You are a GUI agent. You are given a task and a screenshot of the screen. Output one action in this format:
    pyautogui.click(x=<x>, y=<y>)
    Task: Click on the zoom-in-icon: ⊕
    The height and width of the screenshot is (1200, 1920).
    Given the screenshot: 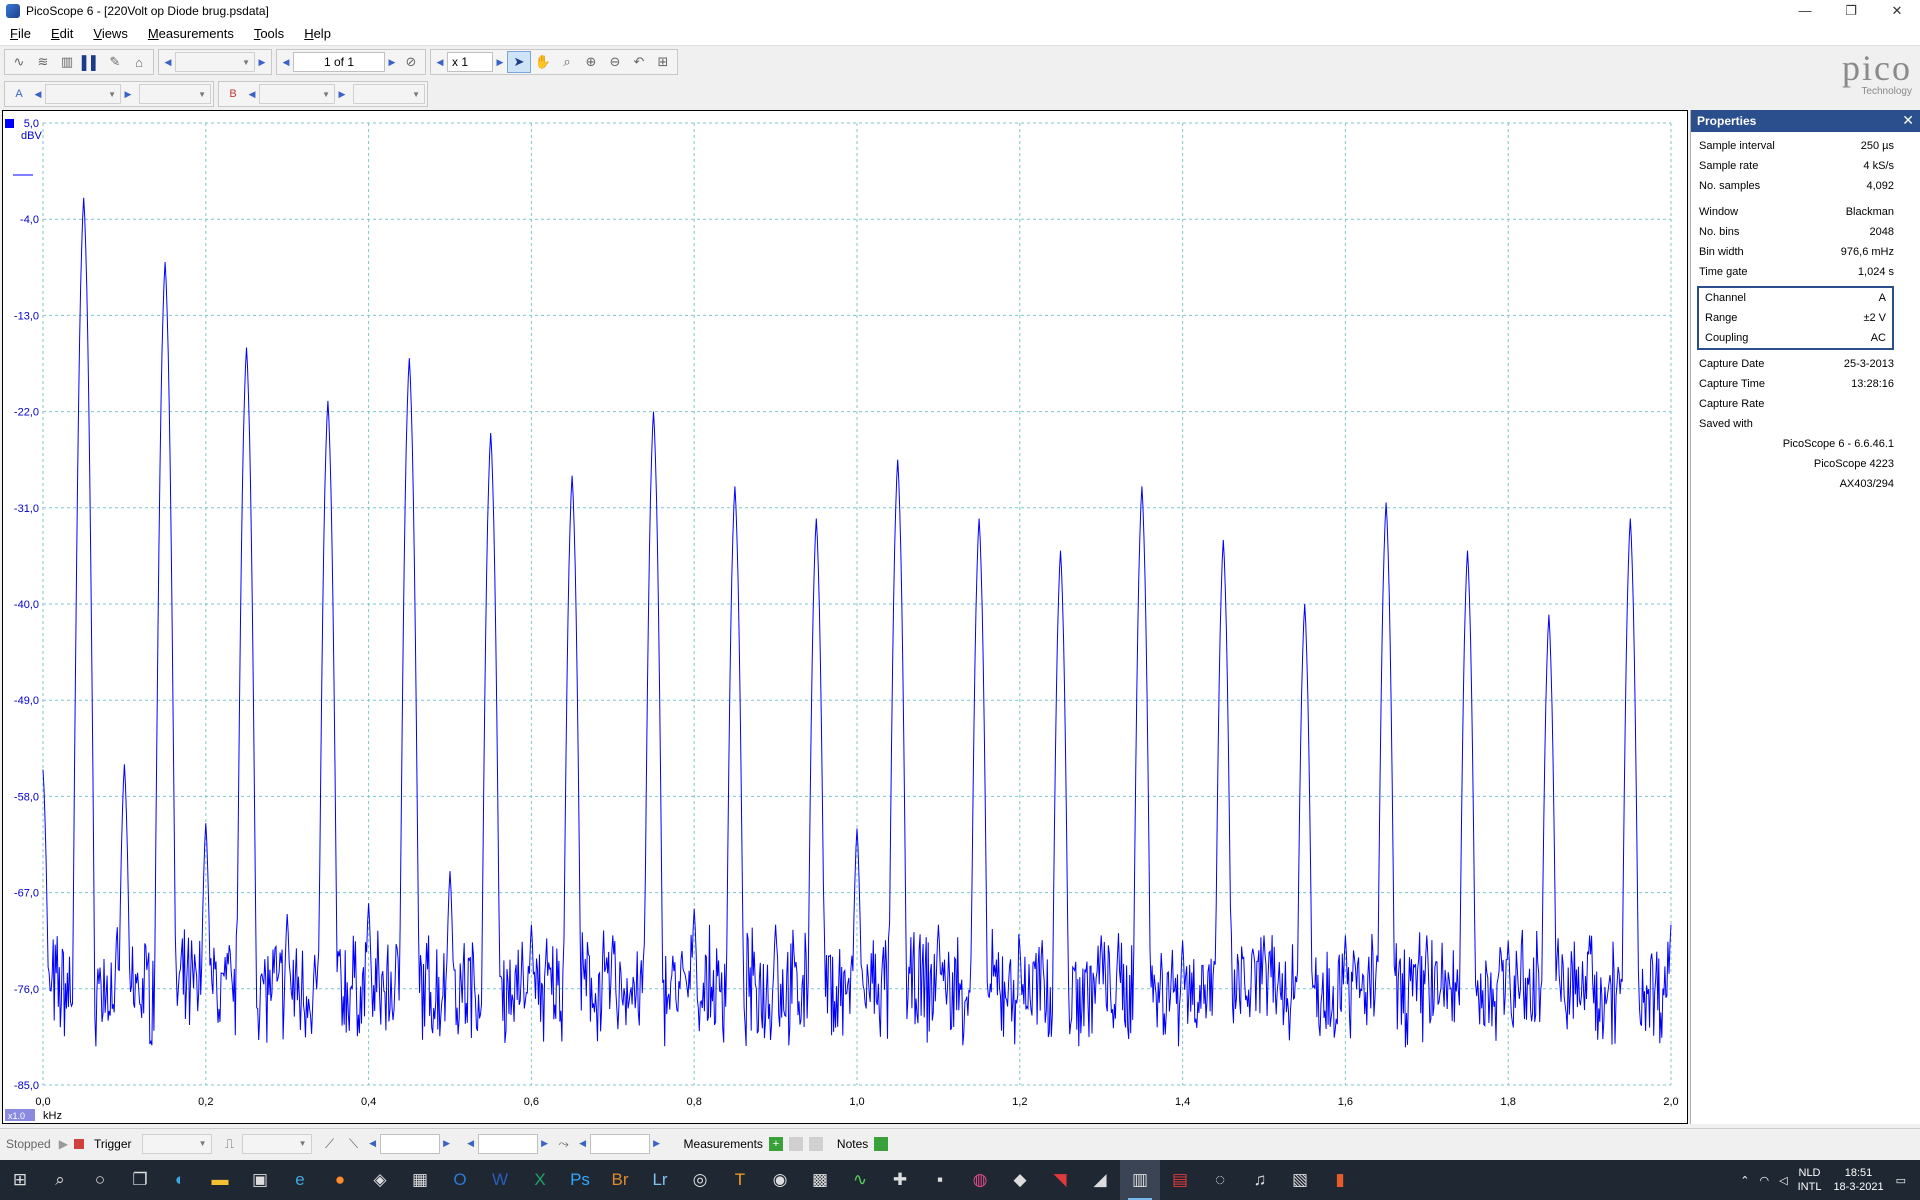 What is the action you would take?
    pyautogui.click(x=591, y=62)
    